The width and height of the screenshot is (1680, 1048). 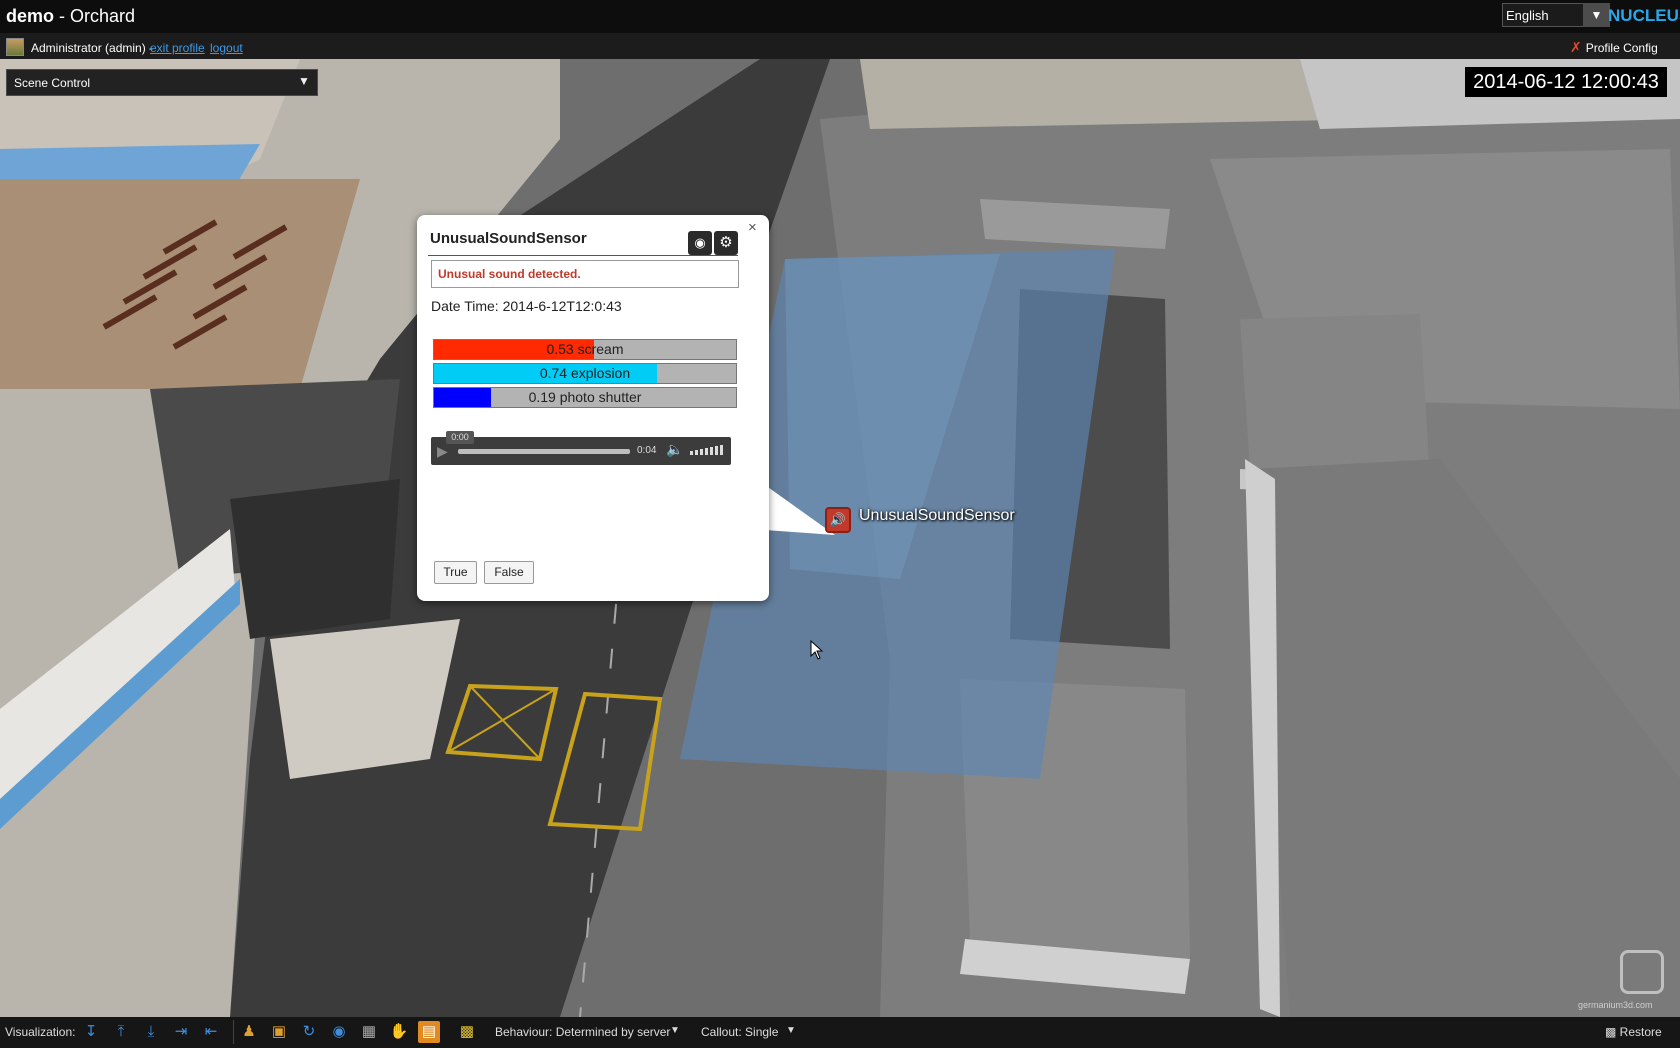 What do you see at coordinates (817, 650) in the screenshot?
I see `mouse-cursor-icon` at bounding box center [817, 650].